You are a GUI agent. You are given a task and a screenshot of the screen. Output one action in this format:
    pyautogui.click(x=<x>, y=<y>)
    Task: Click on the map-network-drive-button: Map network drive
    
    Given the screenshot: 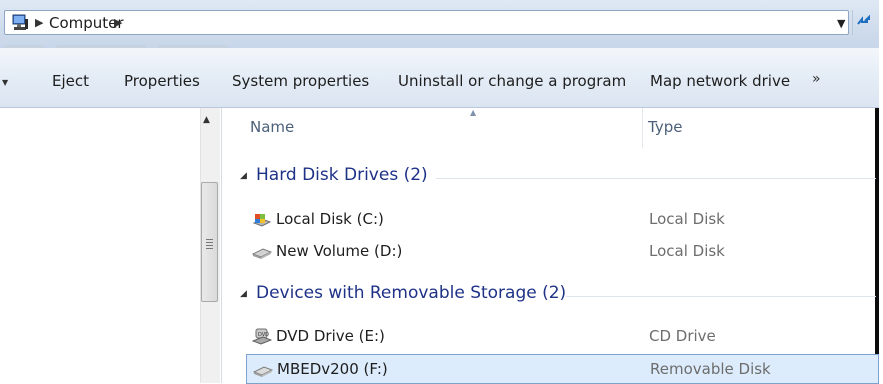 What is the action you would take?
    pyautogui.click(x=720, y=81)
    